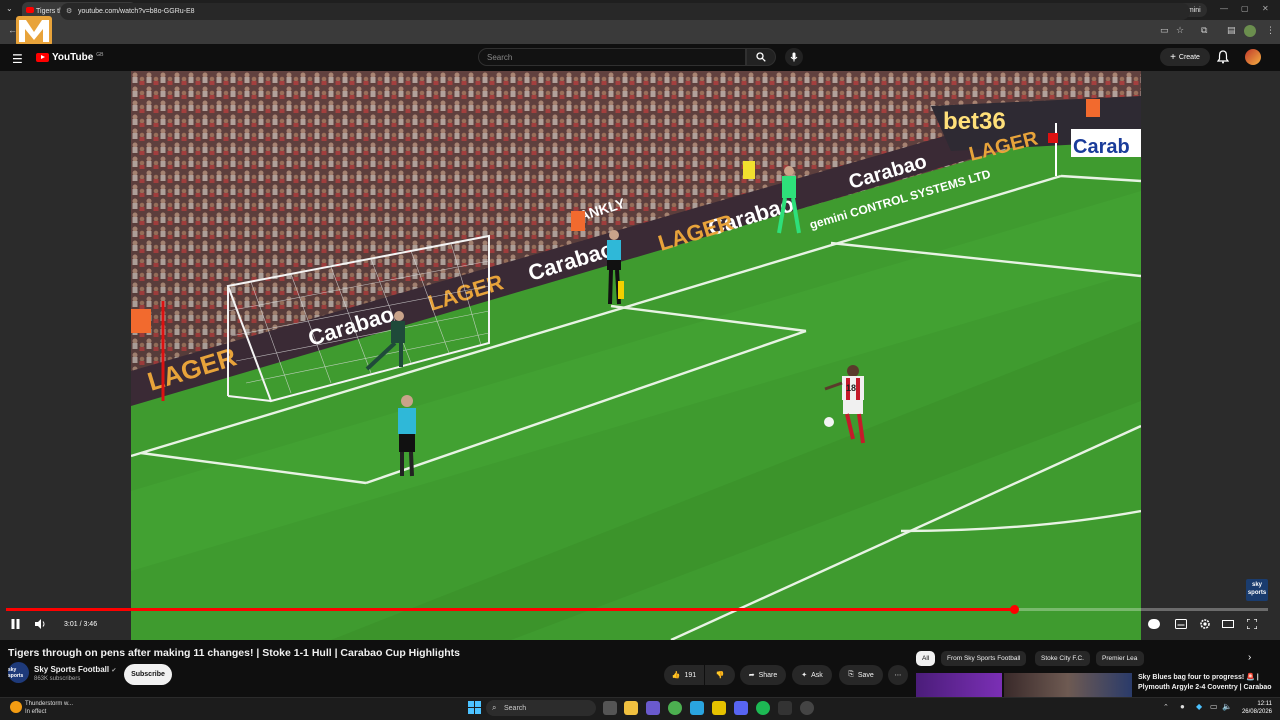  What do you see at coordinates (114, 671) in the screenshot?
I see `verified-icon: ✔` at bounding box center [114, 671].